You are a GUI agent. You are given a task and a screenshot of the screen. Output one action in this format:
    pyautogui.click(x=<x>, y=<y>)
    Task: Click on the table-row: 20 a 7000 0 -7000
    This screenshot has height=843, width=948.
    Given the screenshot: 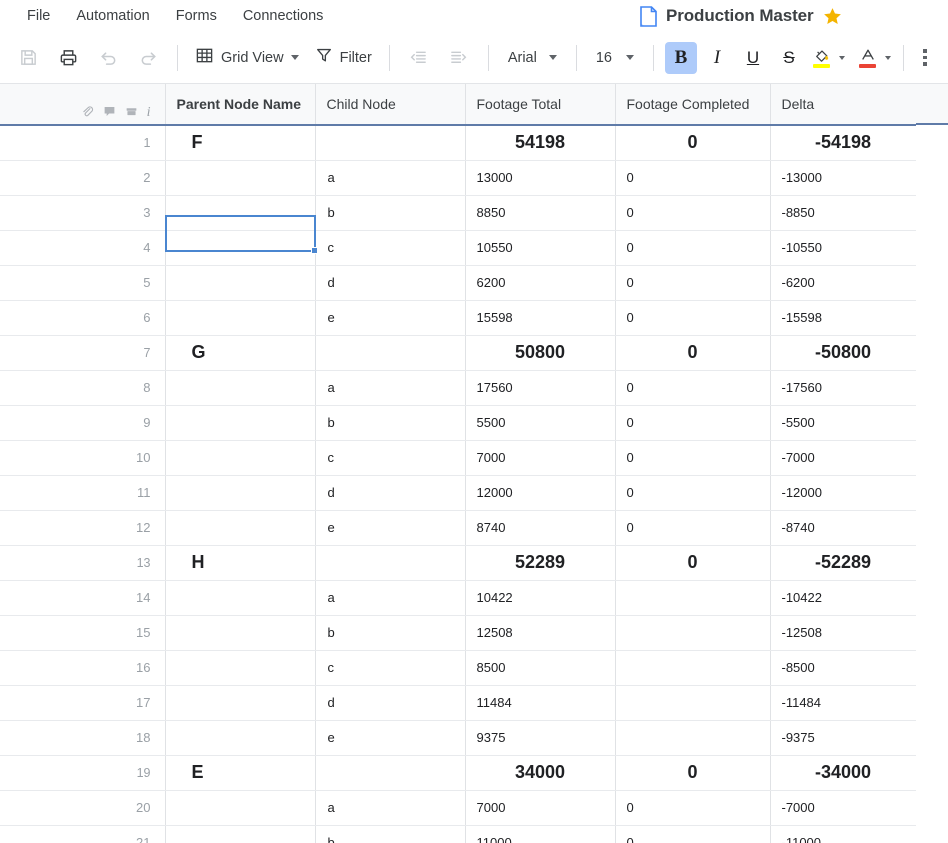 What is the action you would take?
    pyautogui.click(x=458, y=808)
    